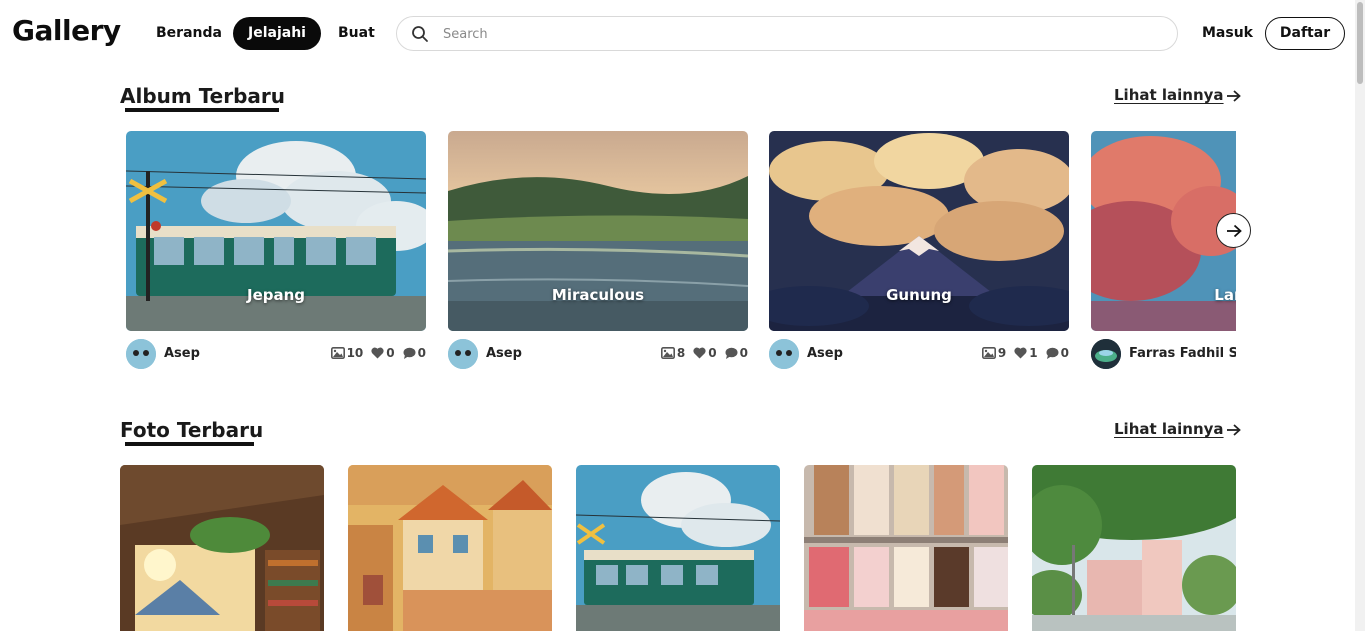 The height and width of the screenshot is (631, 1365). Describe the element at coordinates (919, 295) in the screenshot. I see `album-name: Gunung` at that location.